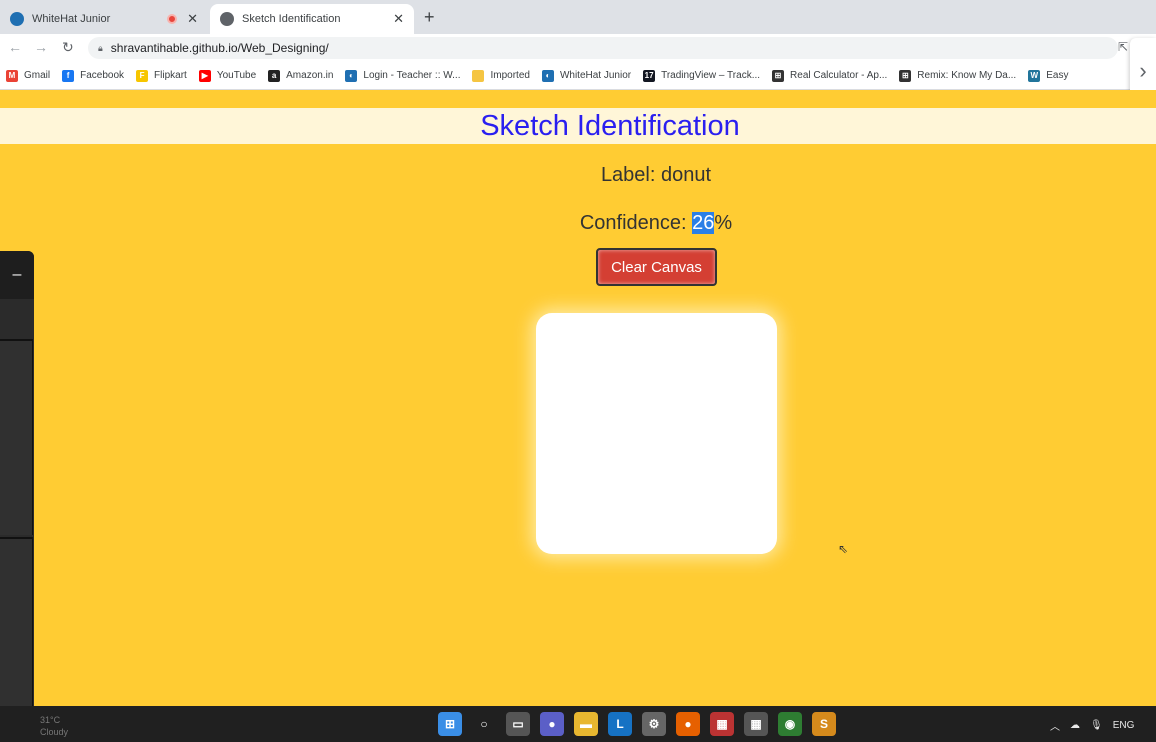  Describe the element at coordinates (1034, 75) in the screenshot. I see `wordpress-icon: W` at that location.